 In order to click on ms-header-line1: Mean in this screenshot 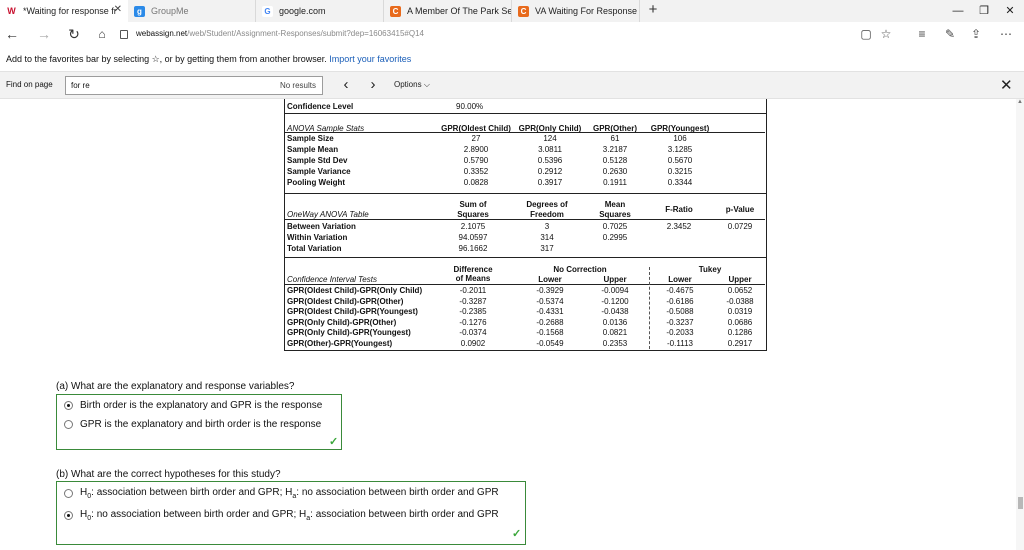, I will do `click(615, 204)`.